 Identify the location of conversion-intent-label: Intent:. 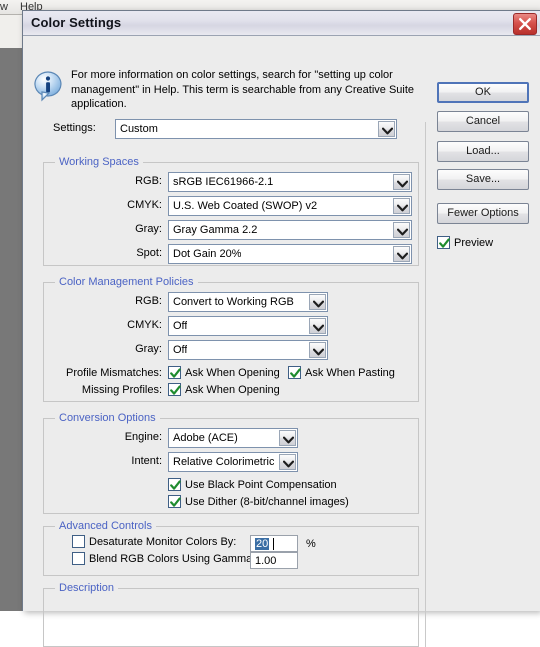
(103, 461).